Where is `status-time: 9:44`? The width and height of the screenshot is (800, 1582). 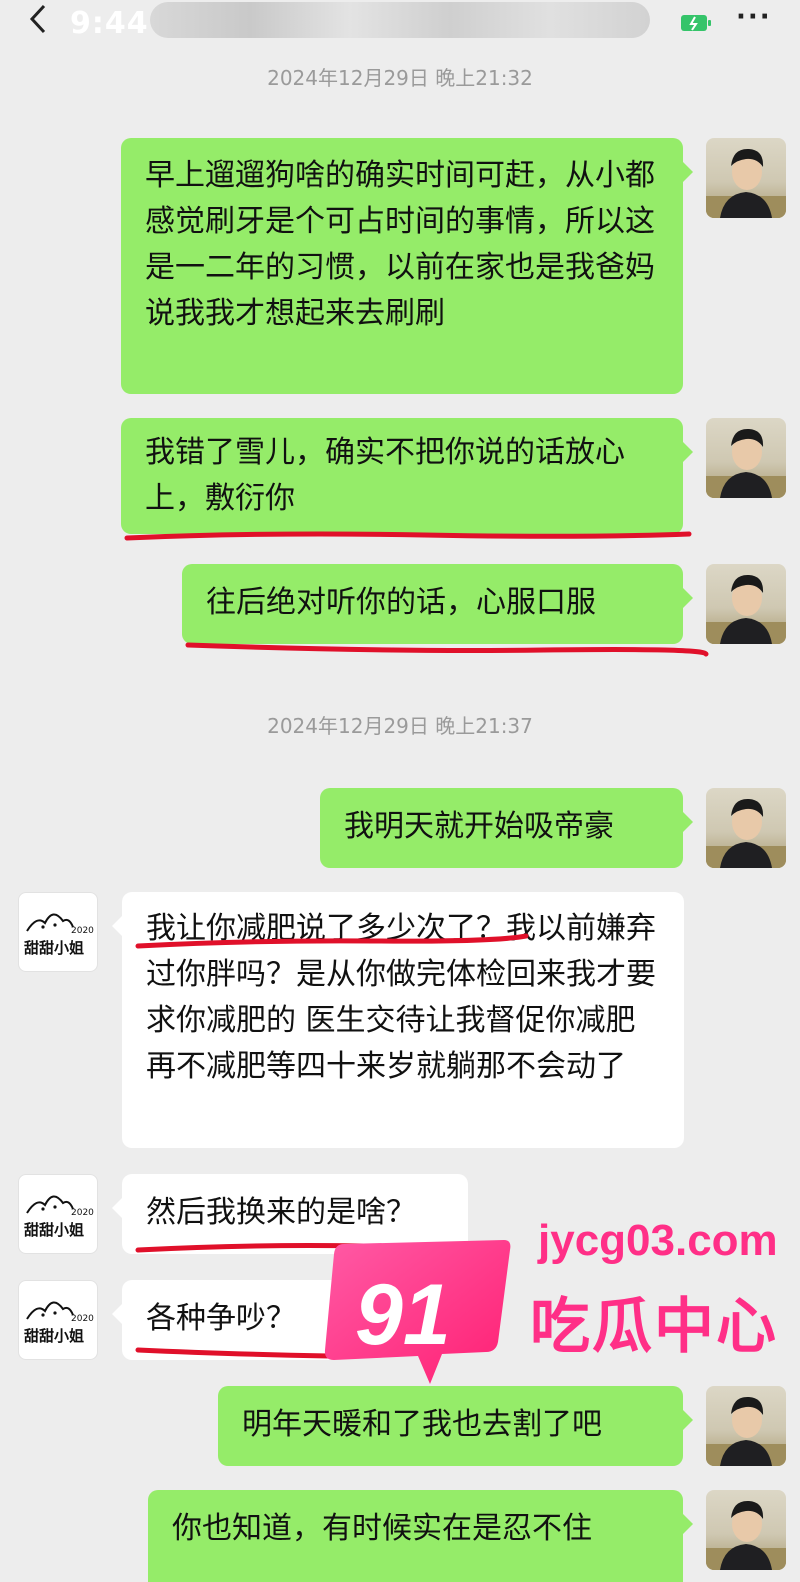 status-time: 9:44 is located at coordinates (109, 23).